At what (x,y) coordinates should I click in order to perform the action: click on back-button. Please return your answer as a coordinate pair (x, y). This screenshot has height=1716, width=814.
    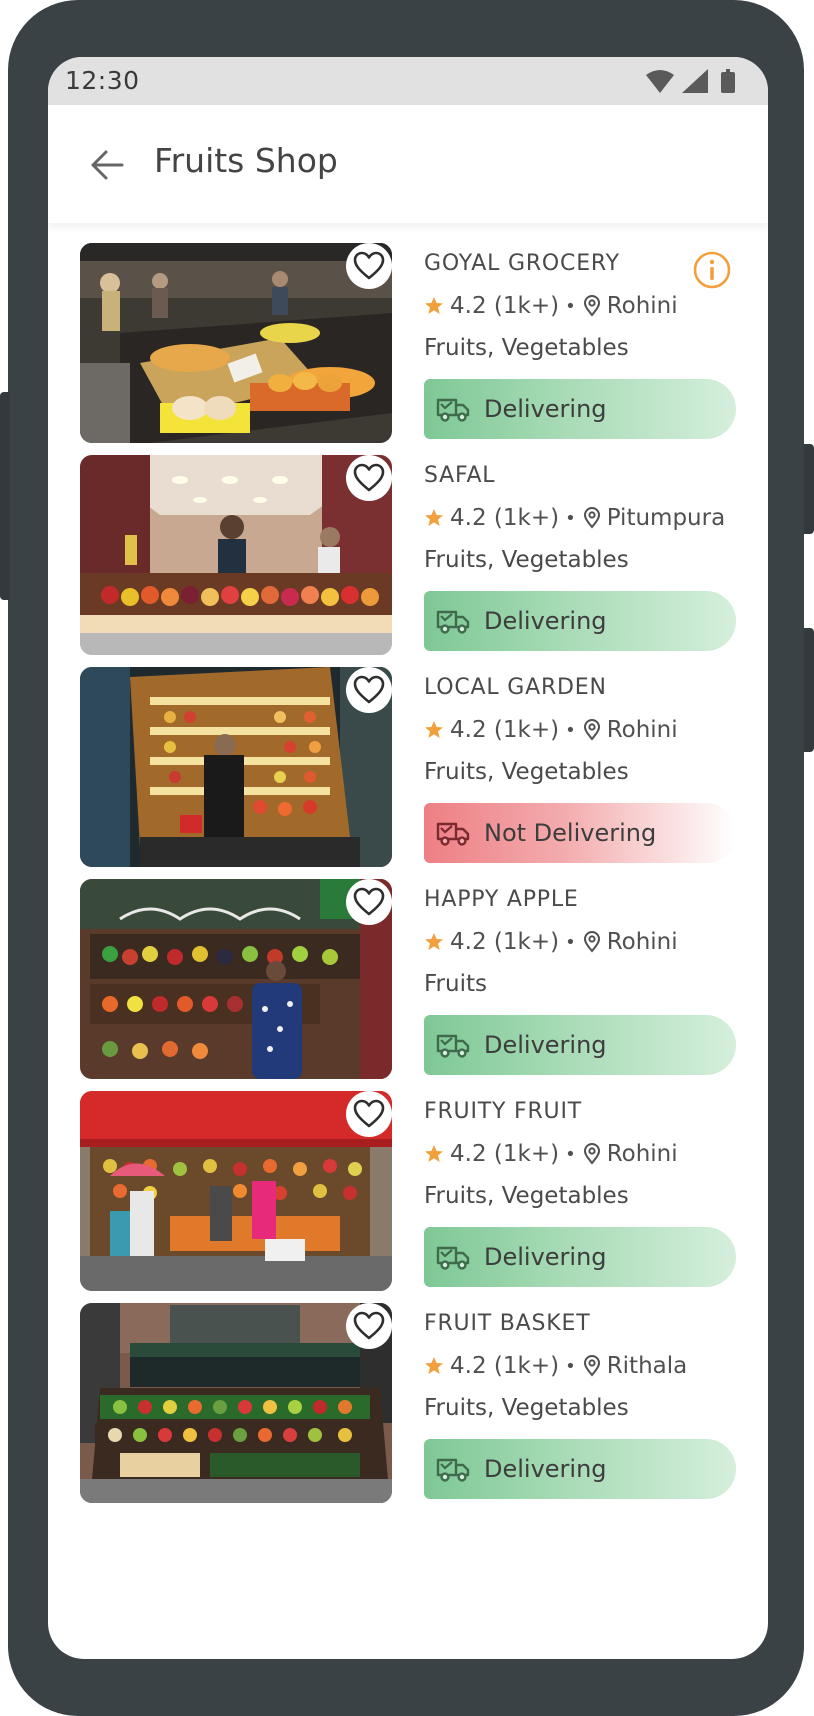
    Looking at the image, I should click on (108, 165).